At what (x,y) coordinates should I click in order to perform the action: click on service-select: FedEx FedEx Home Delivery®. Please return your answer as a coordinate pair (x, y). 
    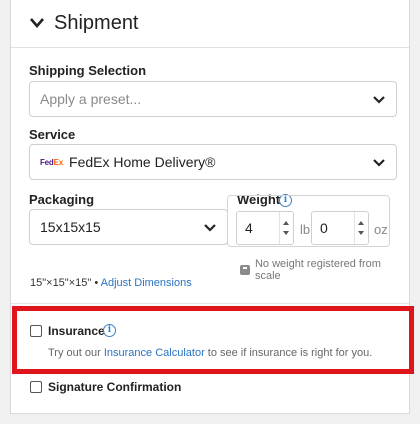
    Looking at the image, I should click on (213, 162).